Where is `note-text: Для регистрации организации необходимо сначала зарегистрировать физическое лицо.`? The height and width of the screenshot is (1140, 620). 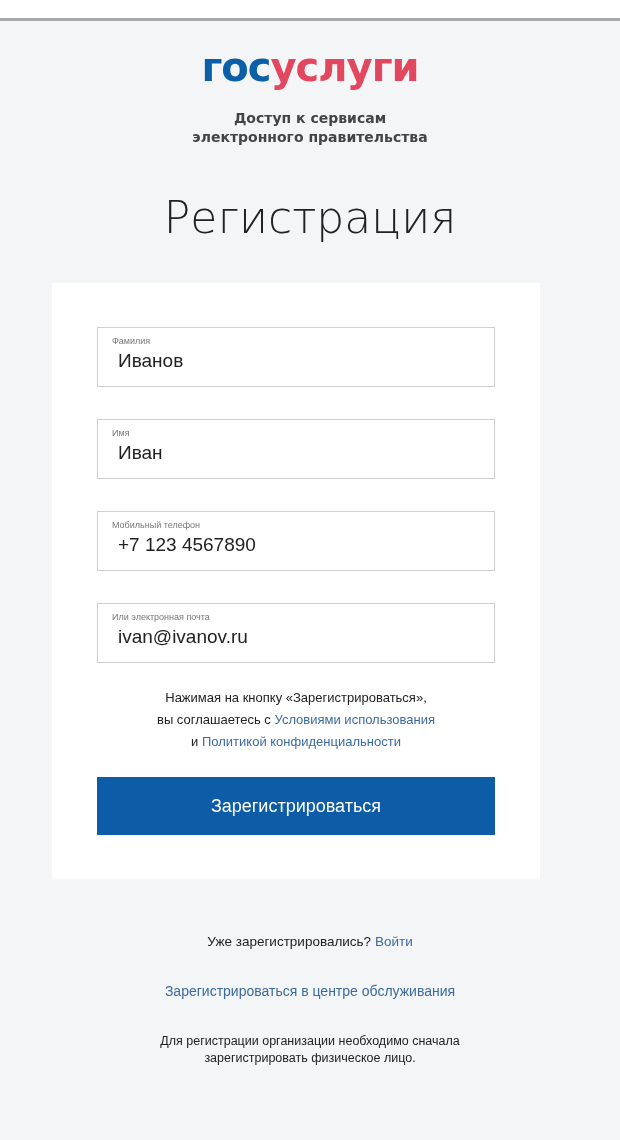
note-text: Для регистрации организации необходимо сначала зарегистрировать физическое лицо. is located at coordinates (310, 1050).